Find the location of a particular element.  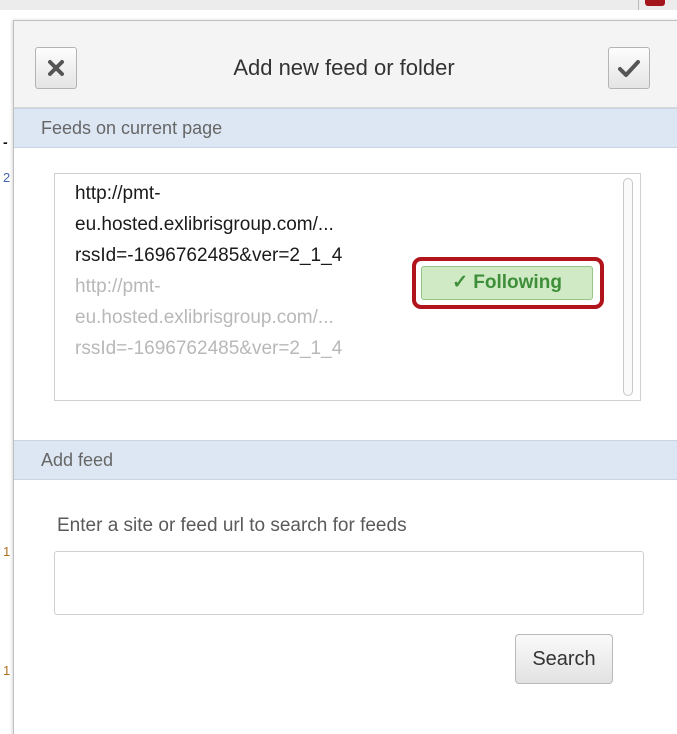

extension-badge is located at coordinates (655, 3).